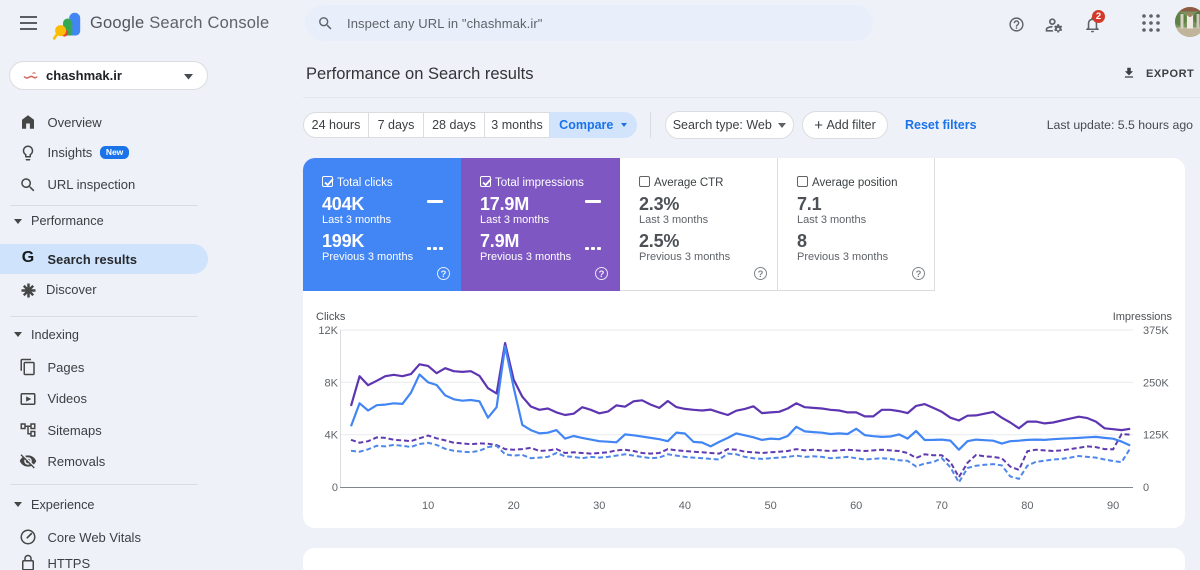 This screenshot has height=570, width=1200. Describe the element at coordinates (1113, 506) in the screenshot. I see `svg-text: 90` at that location.